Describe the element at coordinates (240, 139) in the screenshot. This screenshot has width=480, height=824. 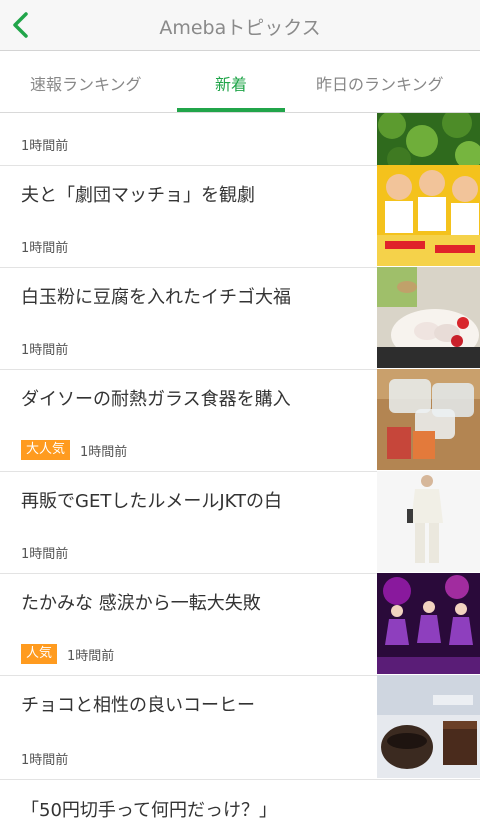
I see `list-item: 1時間前` at that location.